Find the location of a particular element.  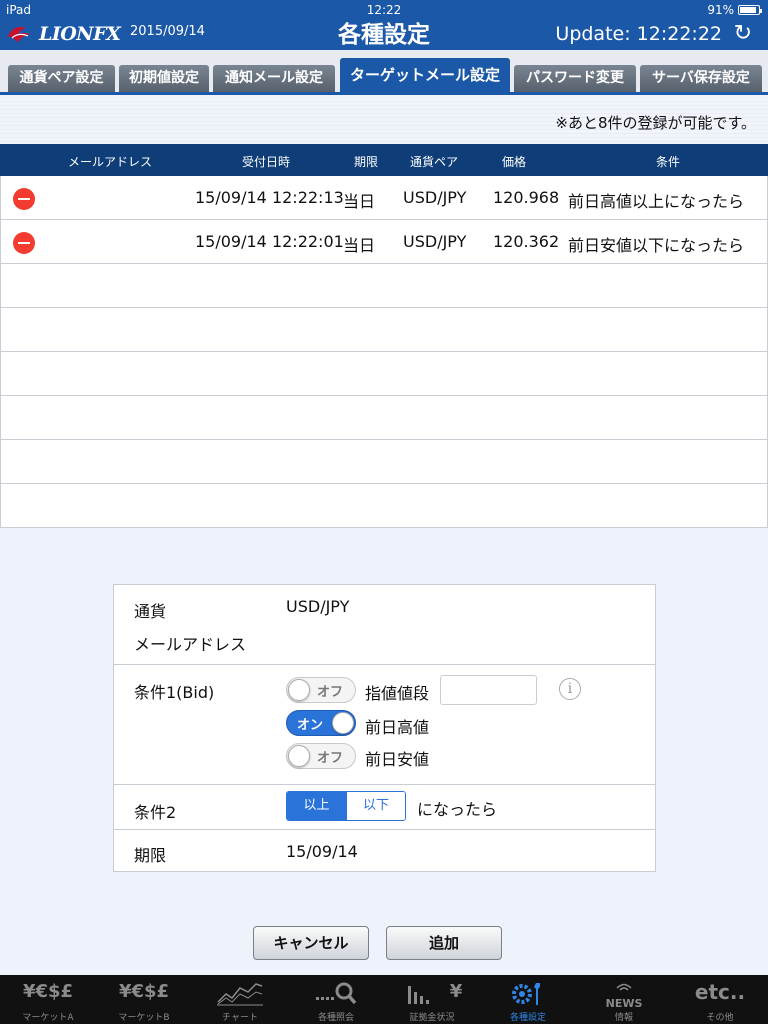

update-time: Update: 12:22:22 is located at coordinates (638, 34).